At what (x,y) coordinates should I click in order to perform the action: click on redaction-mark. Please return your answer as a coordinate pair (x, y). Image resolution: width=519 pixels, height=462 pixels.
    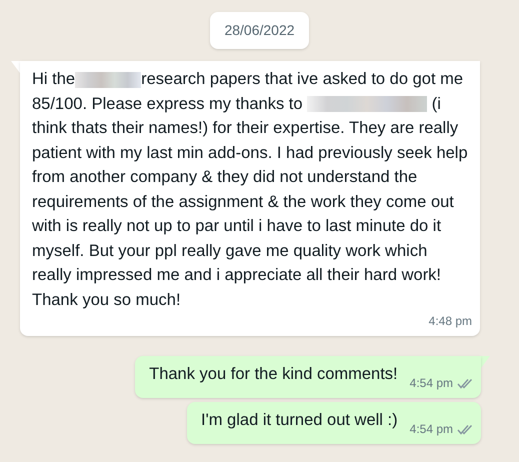
    Looking at the image, I should click on (108, 80).